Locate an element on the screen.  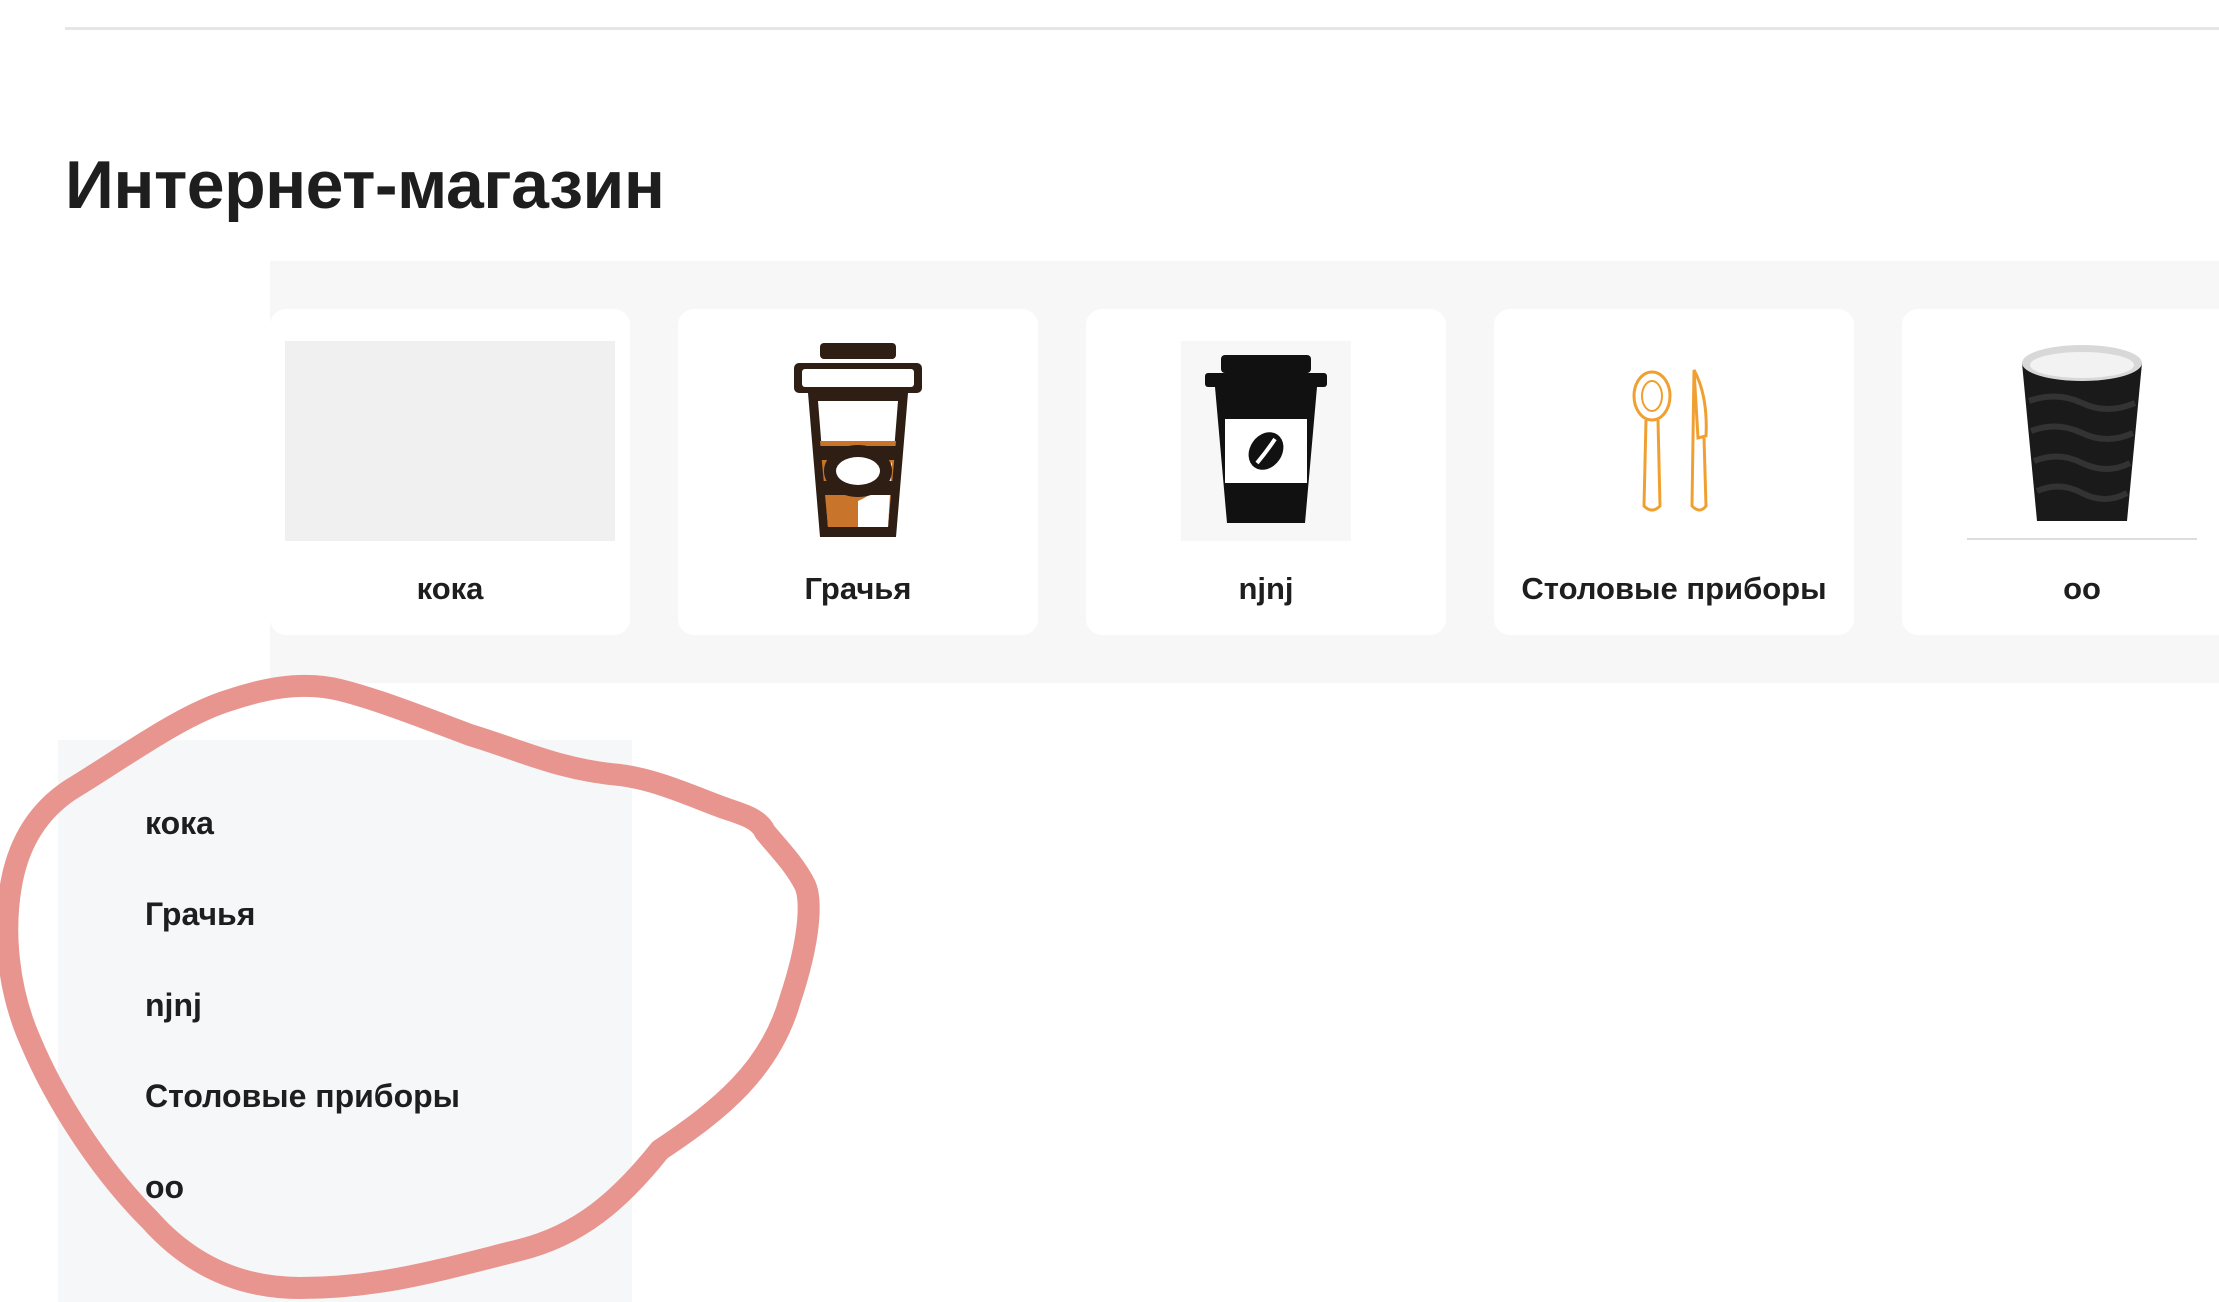
category-card-koka: кока is located at coordinates (450, 472).